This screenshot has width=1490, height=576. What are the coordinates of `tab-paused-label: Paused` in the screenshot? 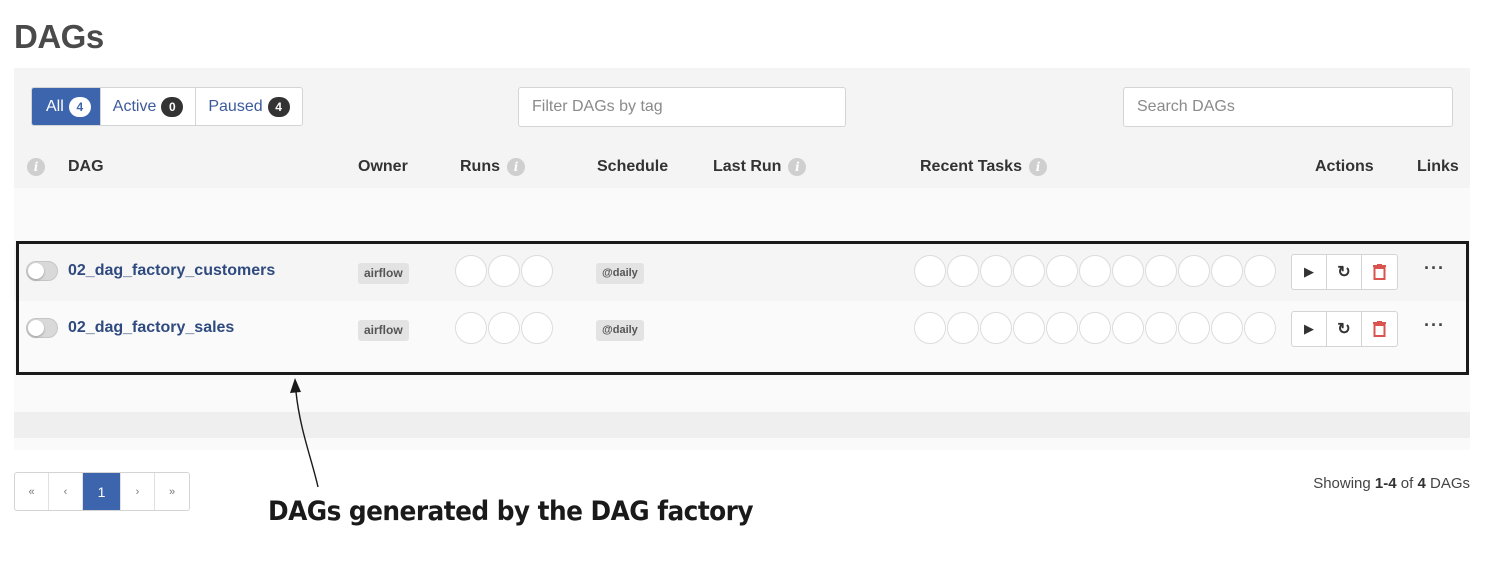 It's located at (235, 106).